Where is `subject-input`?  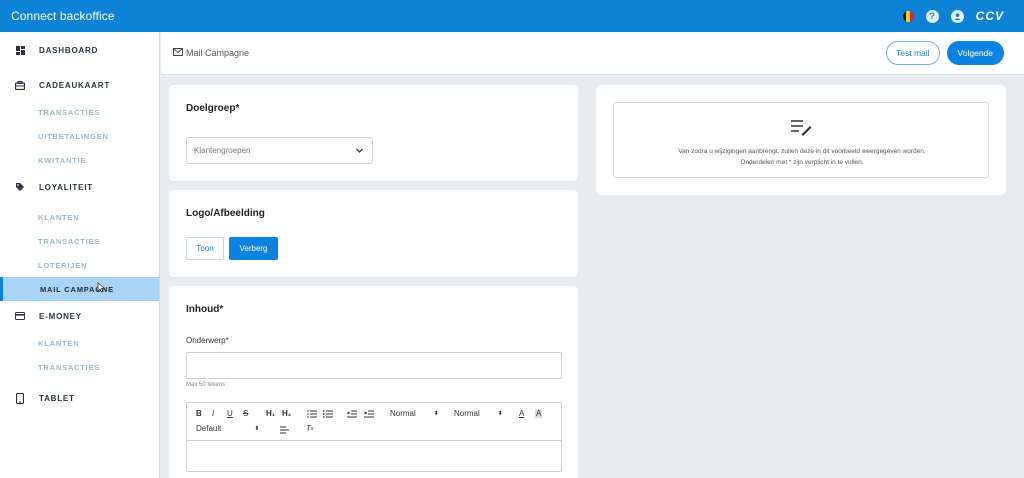 subject-input is located at coordinates (374, 365).